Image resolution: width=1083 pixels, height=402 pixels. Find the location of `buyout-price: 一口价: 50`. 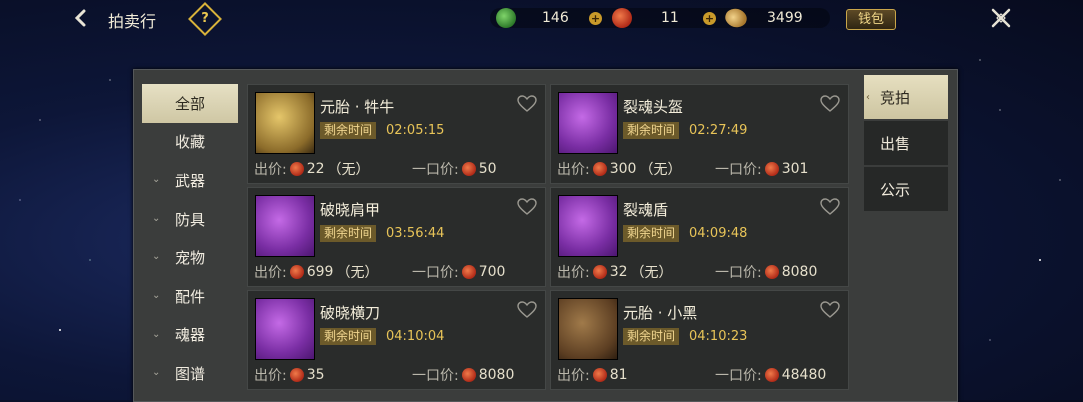

buyout-price: 一口价: 50 is located at coordinates (454, 169).